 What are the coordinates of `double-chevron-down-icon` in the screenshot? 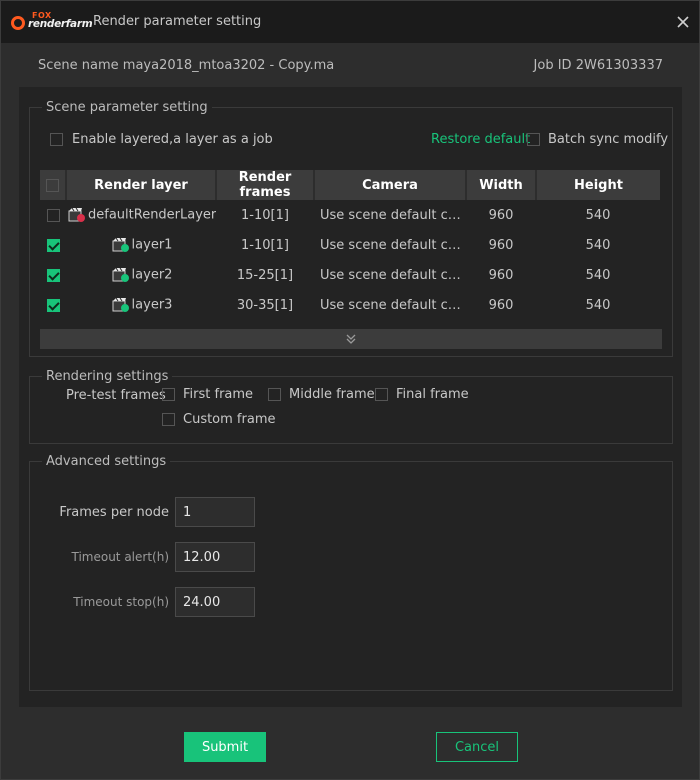 It's located at (351, 339).